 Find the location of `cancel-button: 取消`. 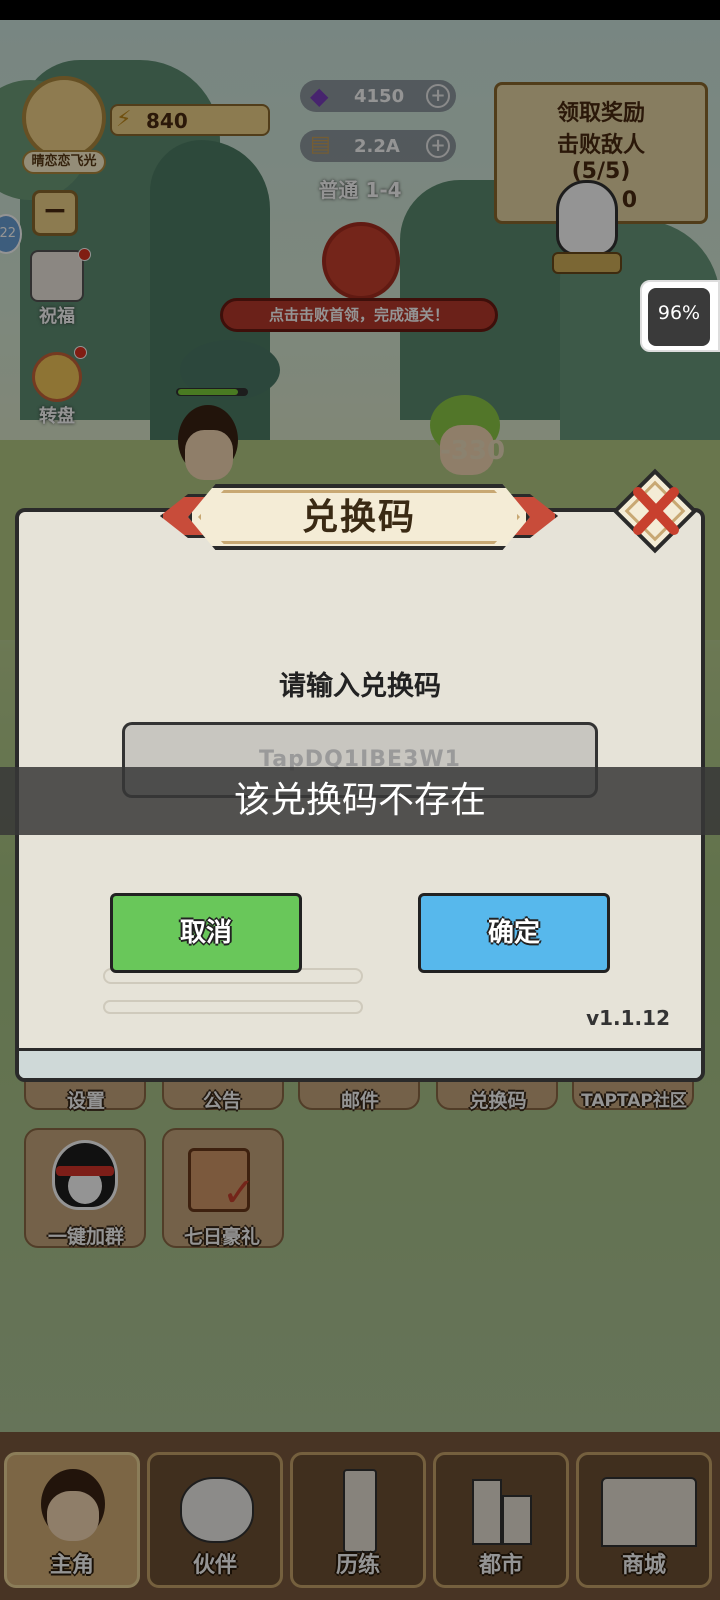

cancel-button: 取消 is located at coordinates (206, 933).